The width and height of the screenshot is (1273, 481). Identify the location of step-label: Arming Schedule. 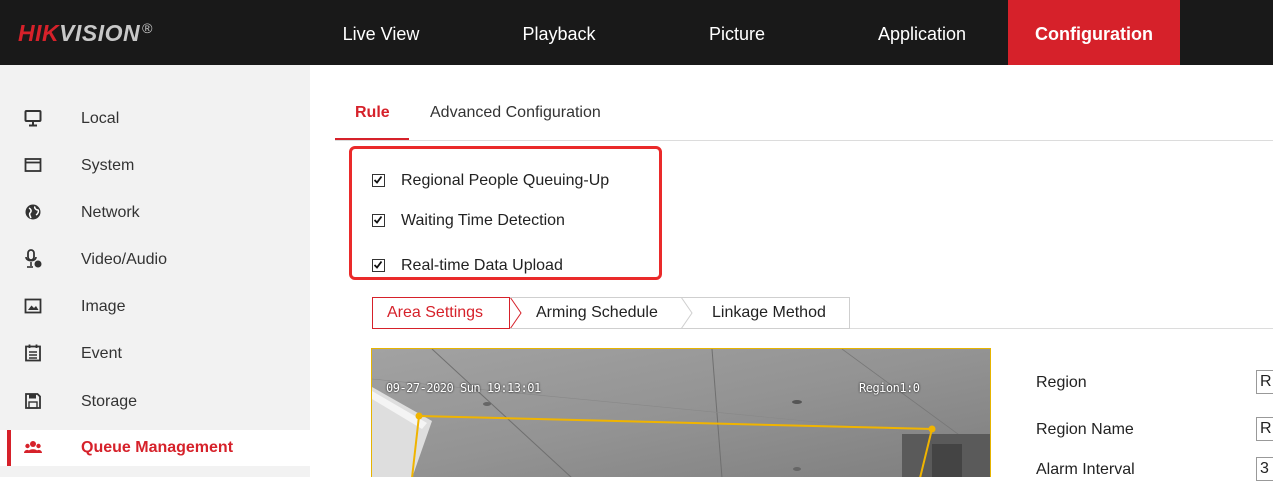
(597, 312).